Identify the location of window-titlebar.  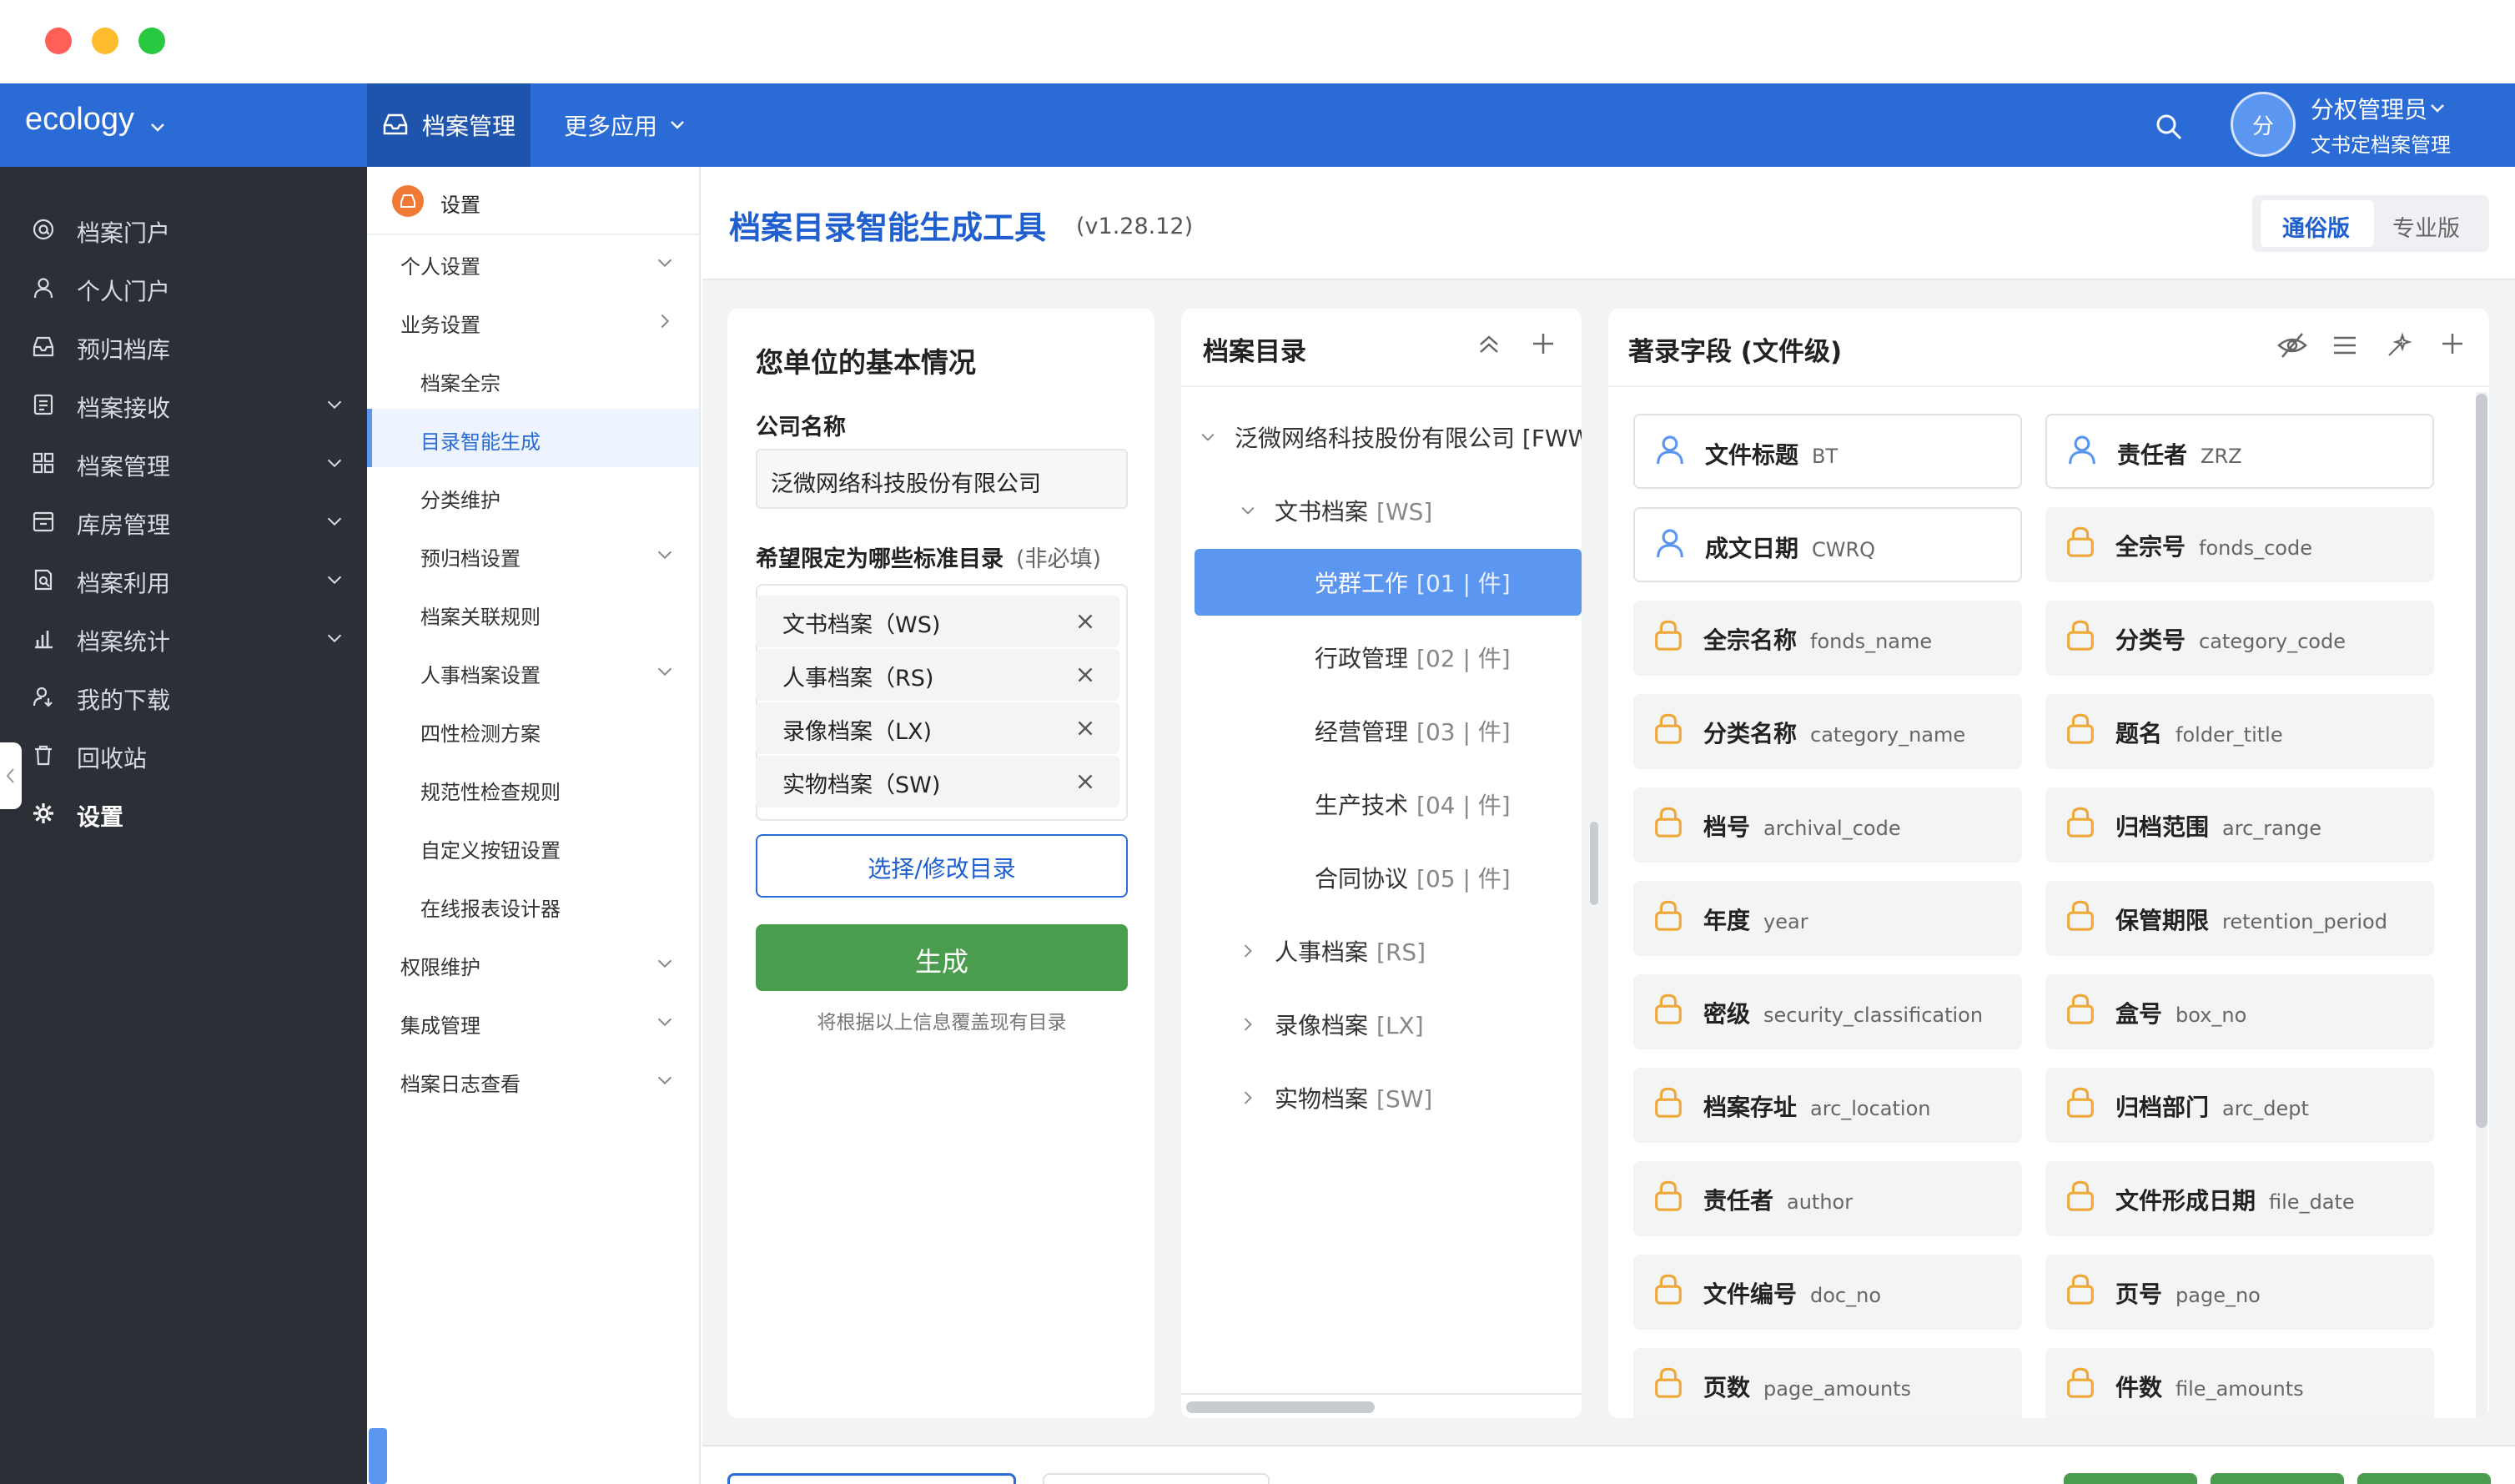
(1258, 42).